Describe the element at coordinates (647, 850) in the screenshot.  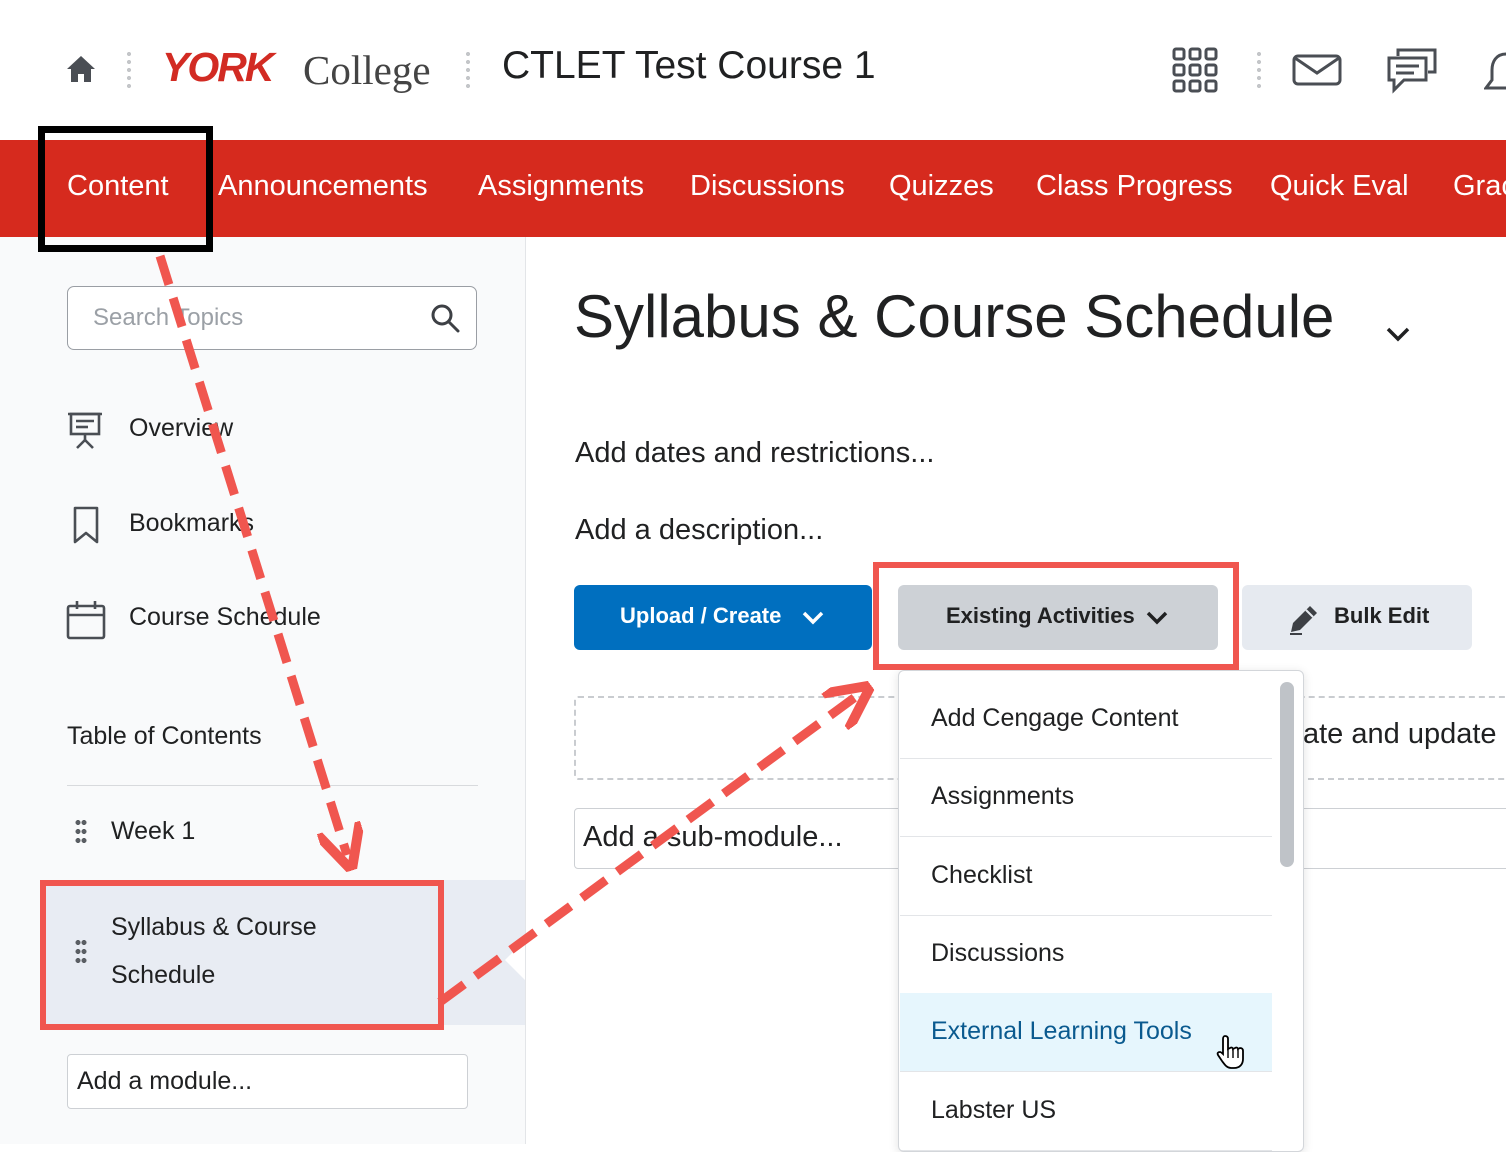
I see `arrow-module-to-menu` at that location.